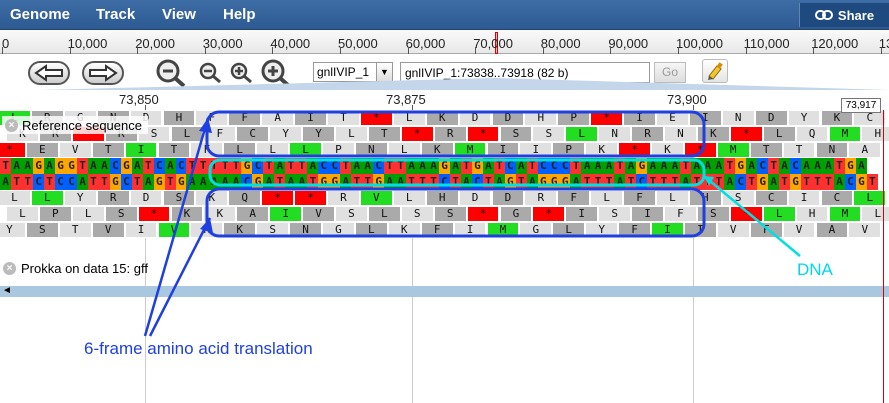 The height and width of the screenshot is (403, 889). I want to click on translation-frame-4: L L Y R D S K Q * * R V L H D D R F L F L H S C I C L, so click(444, 198).